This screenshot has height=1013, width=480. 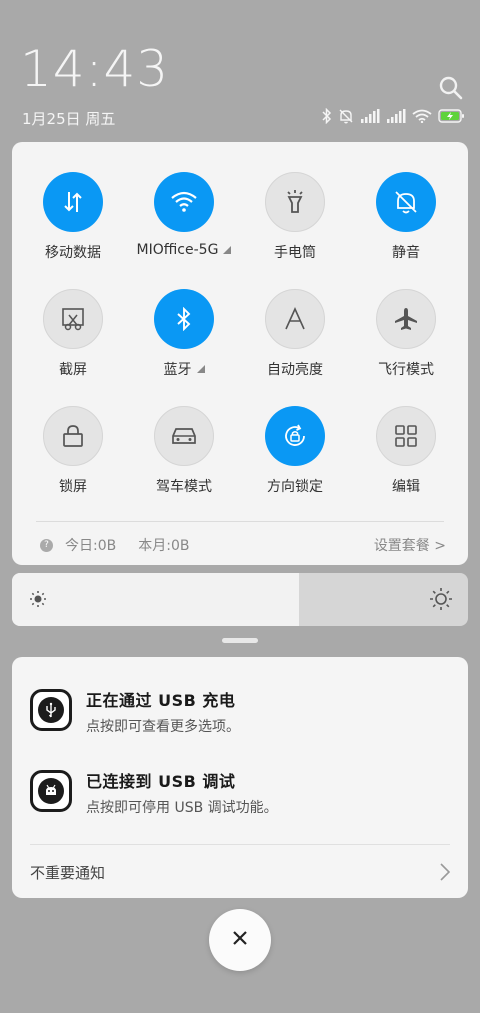 I want to click on tile-label: 蓝牙, so click(x=177, y=370).